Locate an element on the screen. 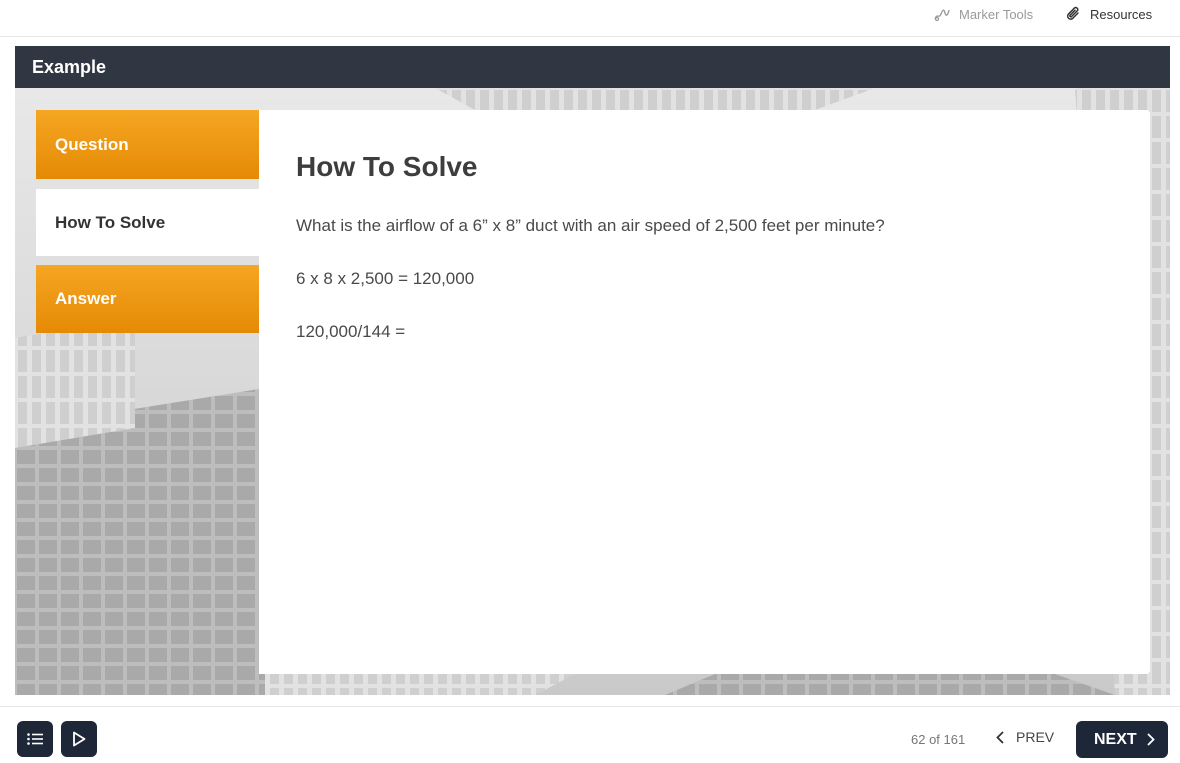  navigation-footer: 62 of 161 PREV NEXT is located at coordinates (590, 734).